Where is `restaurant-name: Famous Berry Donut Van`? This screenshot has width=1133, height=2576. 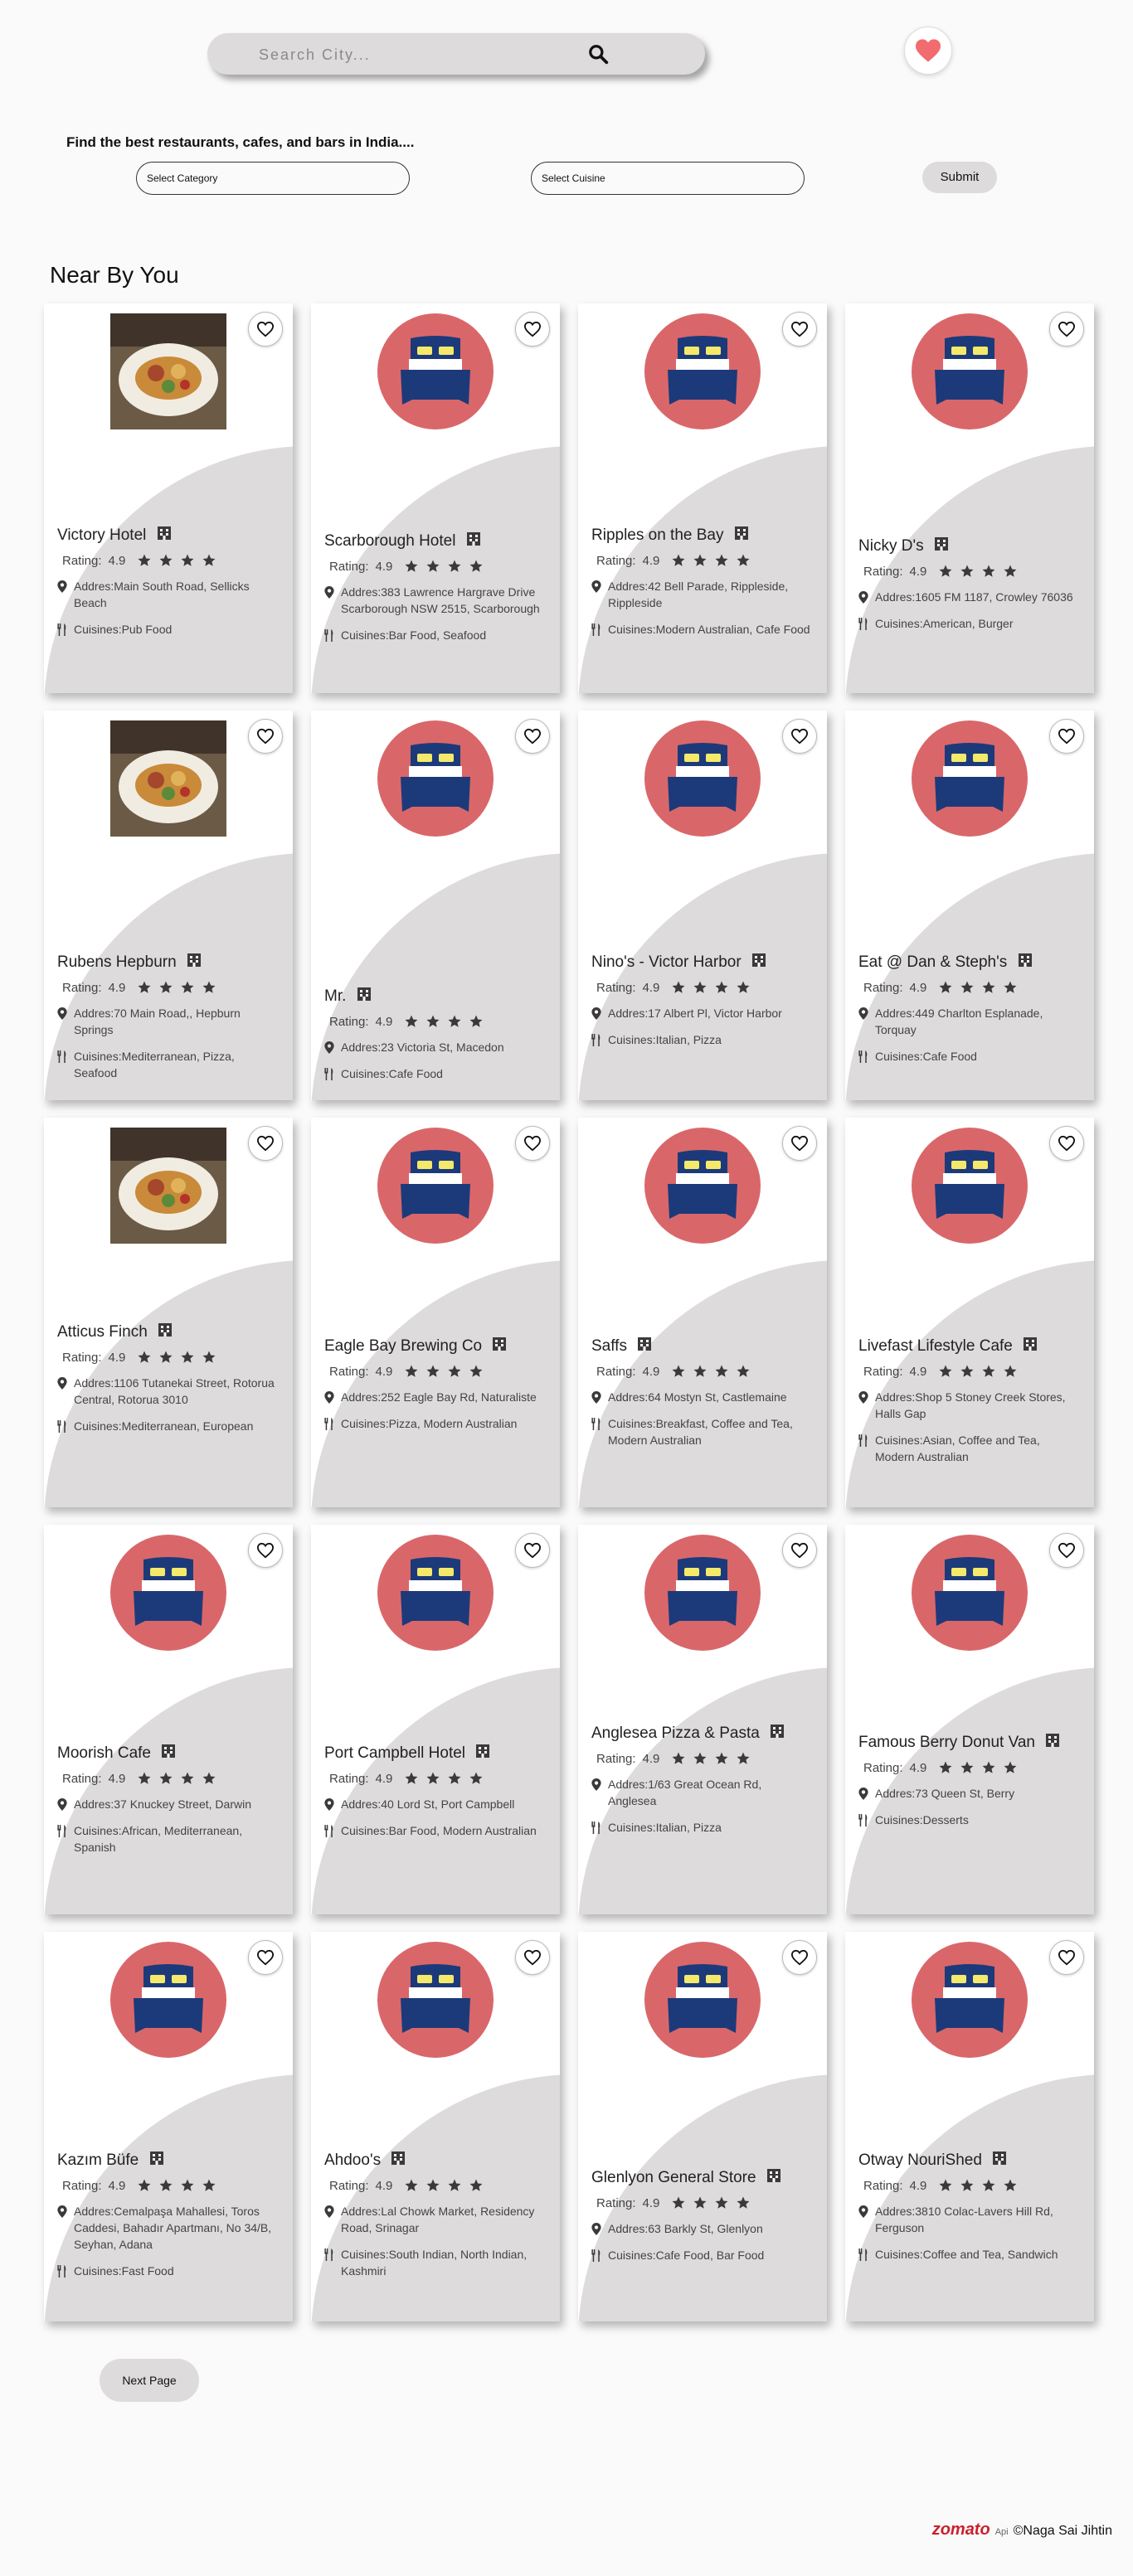
restaurant-name: Famous Berry Donut Van is located at coordinates (967, 1743).